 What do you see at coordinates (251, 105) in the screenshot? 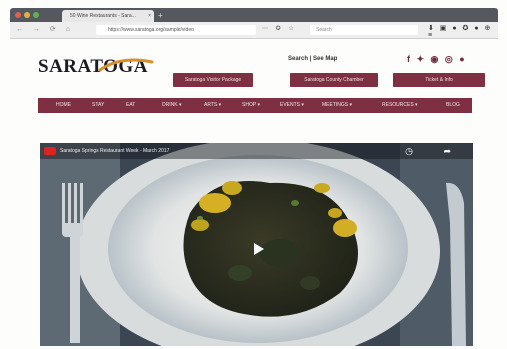
I see `nav-item-shop: SHOP ▾` at bounding box center [251, 105].